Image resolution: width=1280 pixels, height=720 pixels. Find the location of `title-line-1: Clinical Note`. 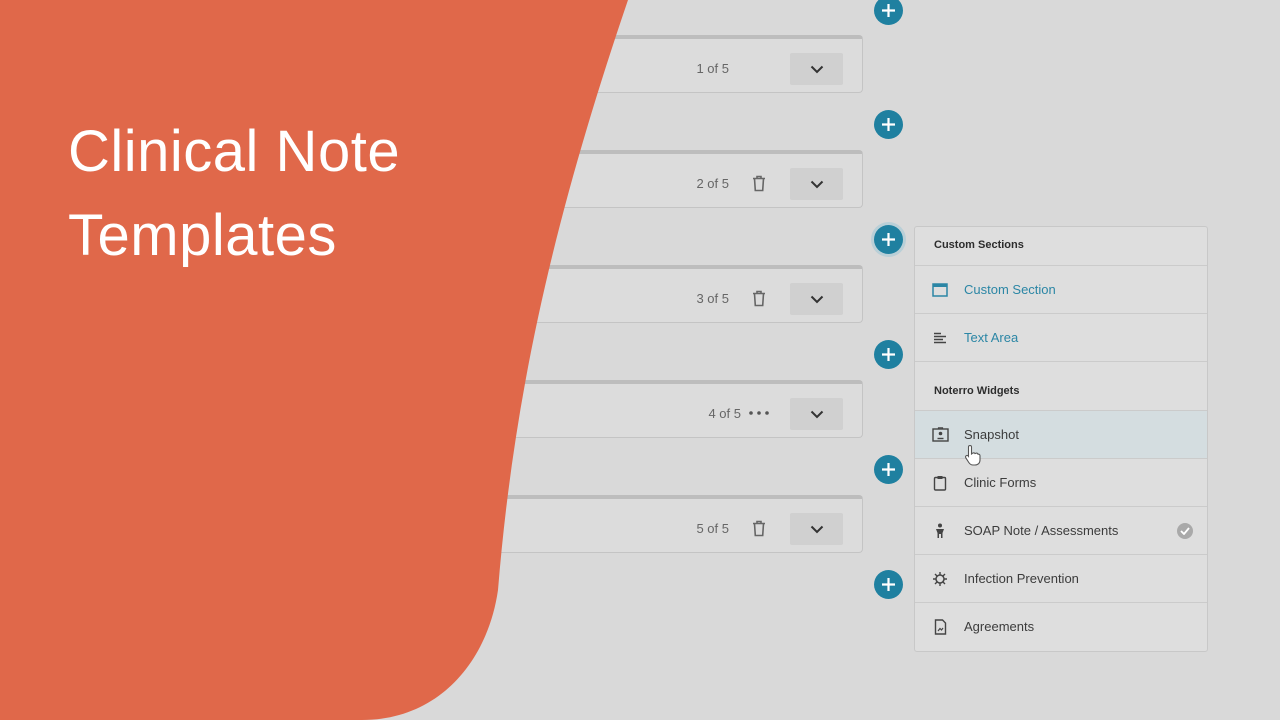

title-line-1: Clinical Note is located at coordinates (234, 151).